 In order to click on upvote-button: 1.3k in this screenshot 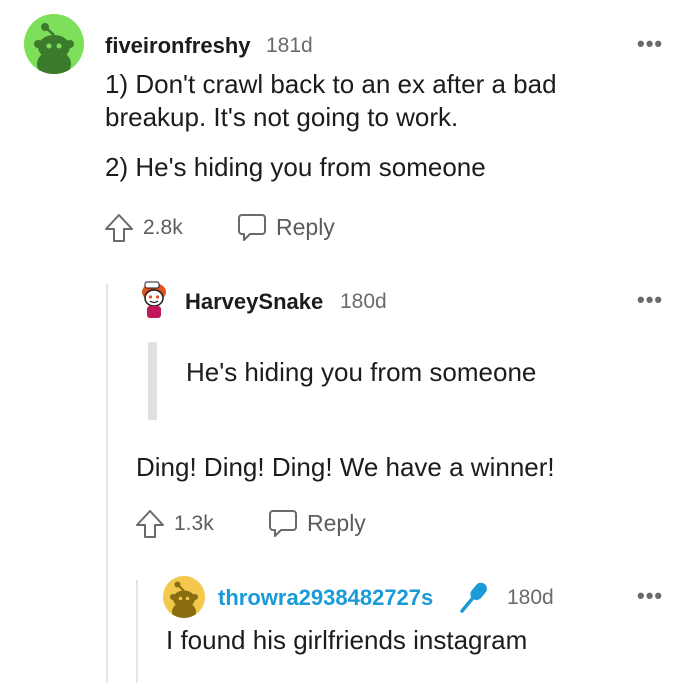, I will do `click(174, 524)`.